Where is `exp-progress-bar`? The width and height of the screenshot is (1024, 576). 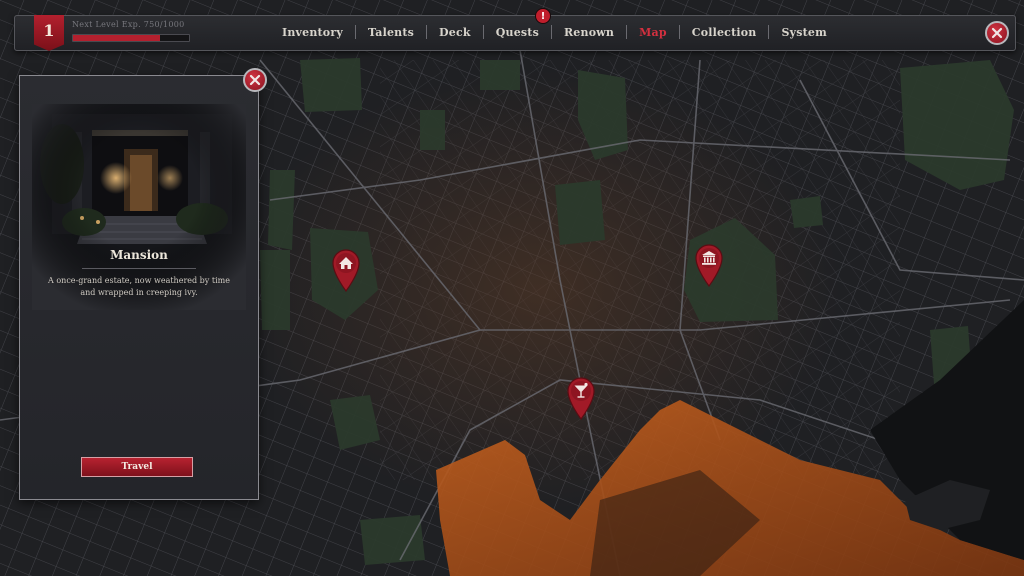
exp-progress-bar is located at coordinates (131, 38).